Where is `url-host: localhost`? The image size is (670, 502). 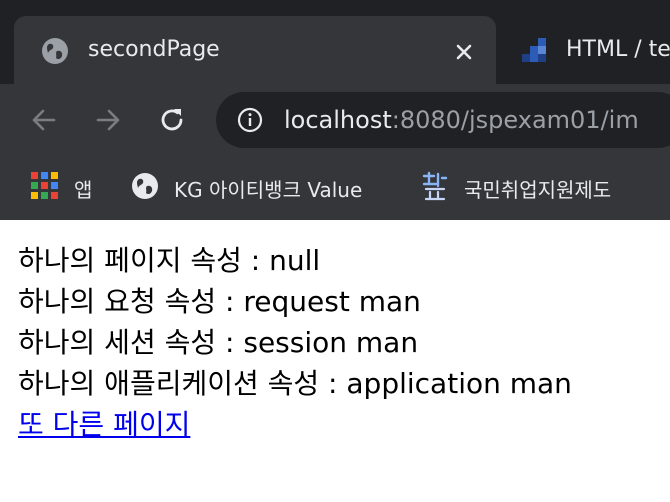 url-host: localhost is located at coordinates (338, 120).